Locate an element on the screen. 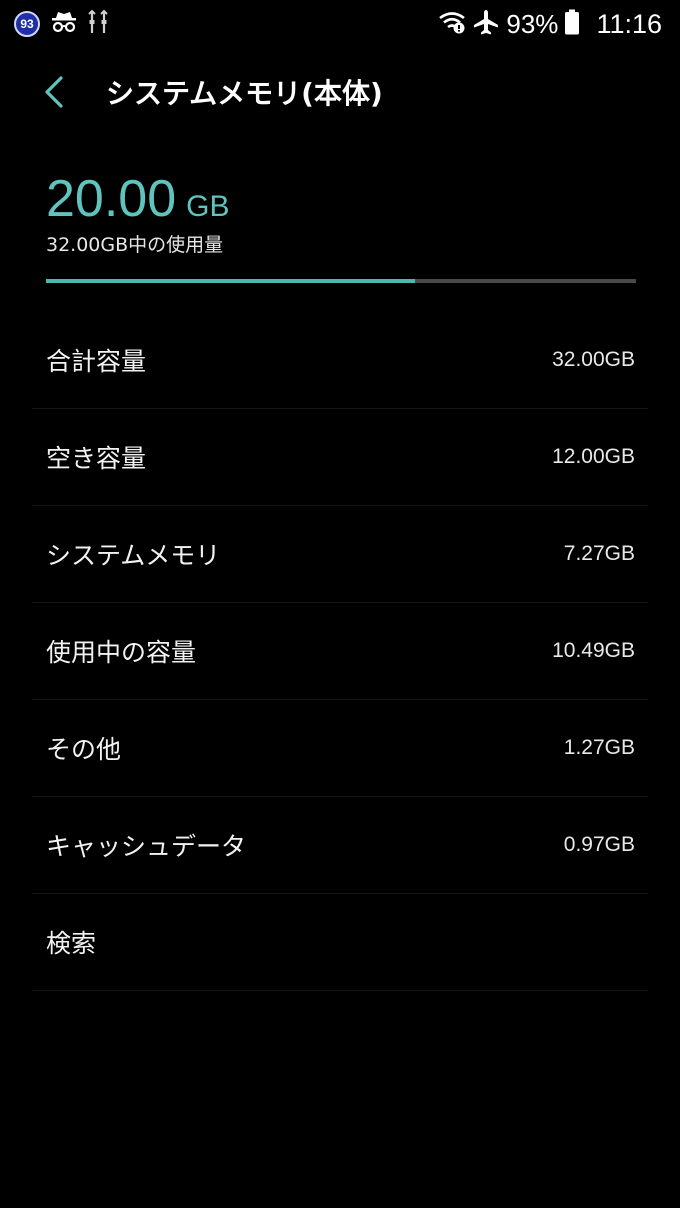 Image resolution: width=680 pixels, height=1208 pixels. row-value: 7.27GB is located at coordinates (599, 553).